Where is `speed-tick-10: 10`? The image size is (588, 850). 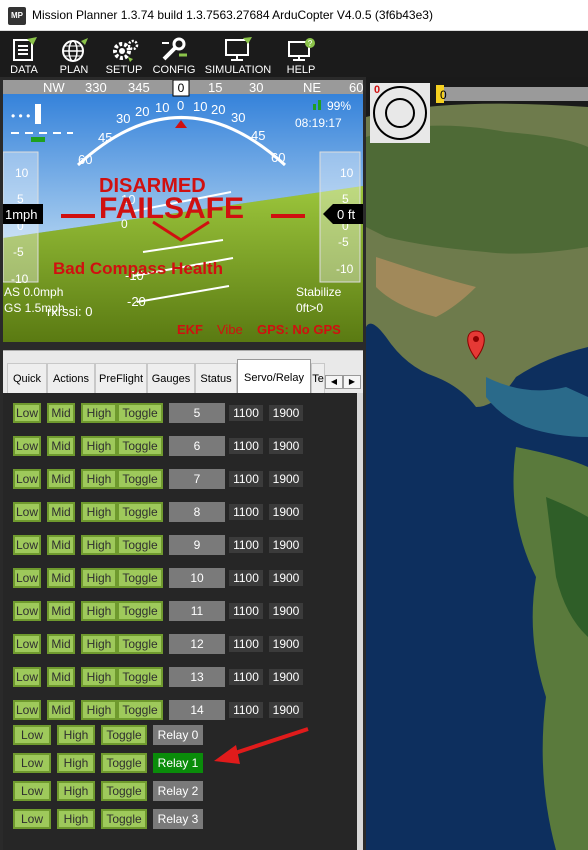 speed-tick-10: 10 is located at coordinates (22, 173).